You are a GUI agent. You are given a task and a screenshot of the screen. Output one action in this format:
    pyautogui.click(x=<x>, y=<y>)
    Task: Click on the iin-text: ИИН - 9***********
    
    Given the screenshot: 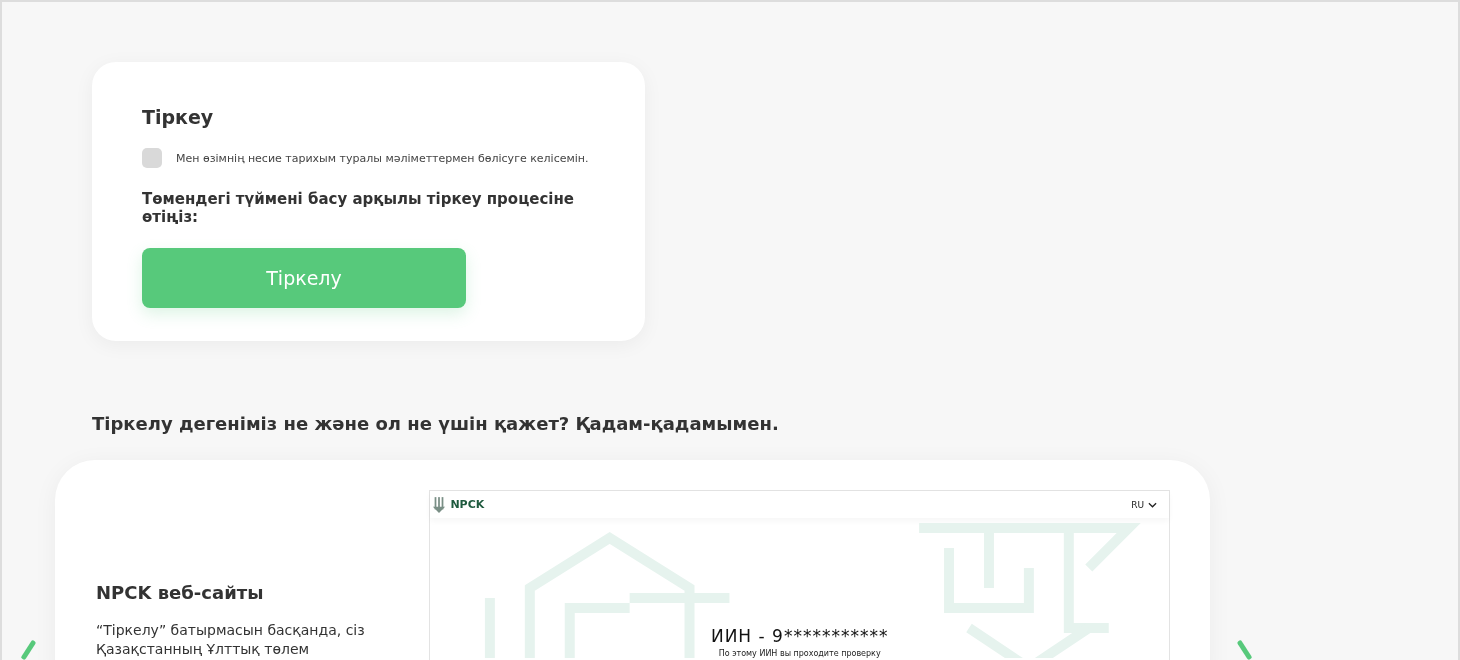 What is the action you would take?
    pyautogui.click(x=799, y=636)
    